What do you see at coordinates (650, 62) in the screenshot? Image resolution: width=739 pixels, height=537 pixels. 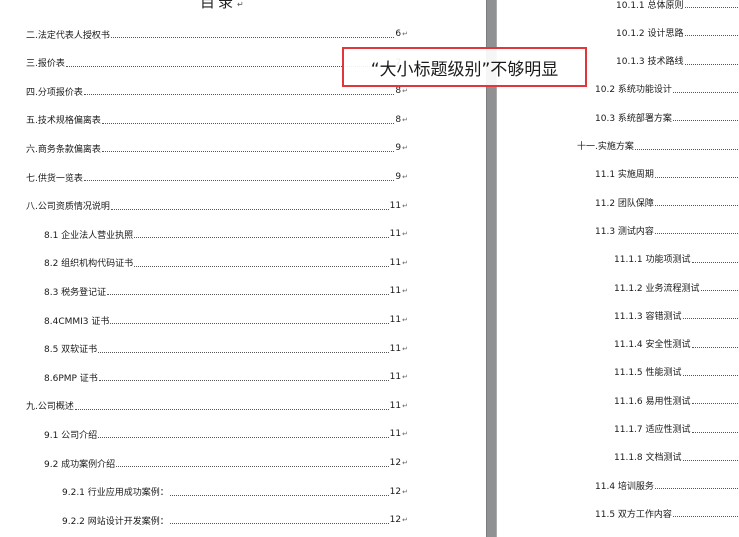 I see `toc-entry-title: 10.1.3 技术路线` at bounding box center [650, 62].